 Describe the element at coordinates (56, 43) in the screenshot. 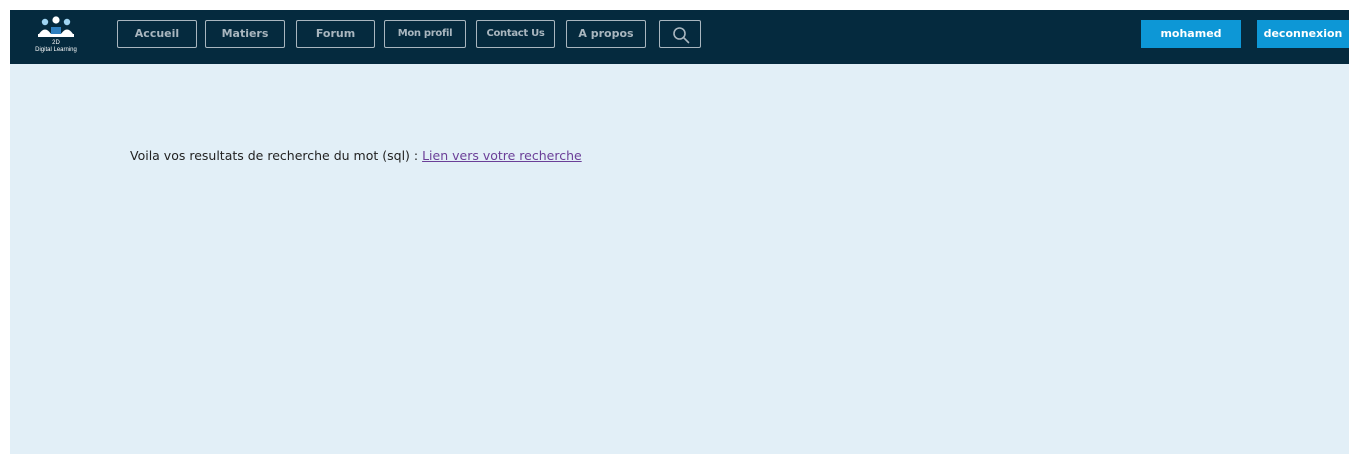

I see `brand-abbr: 2D` at that location.